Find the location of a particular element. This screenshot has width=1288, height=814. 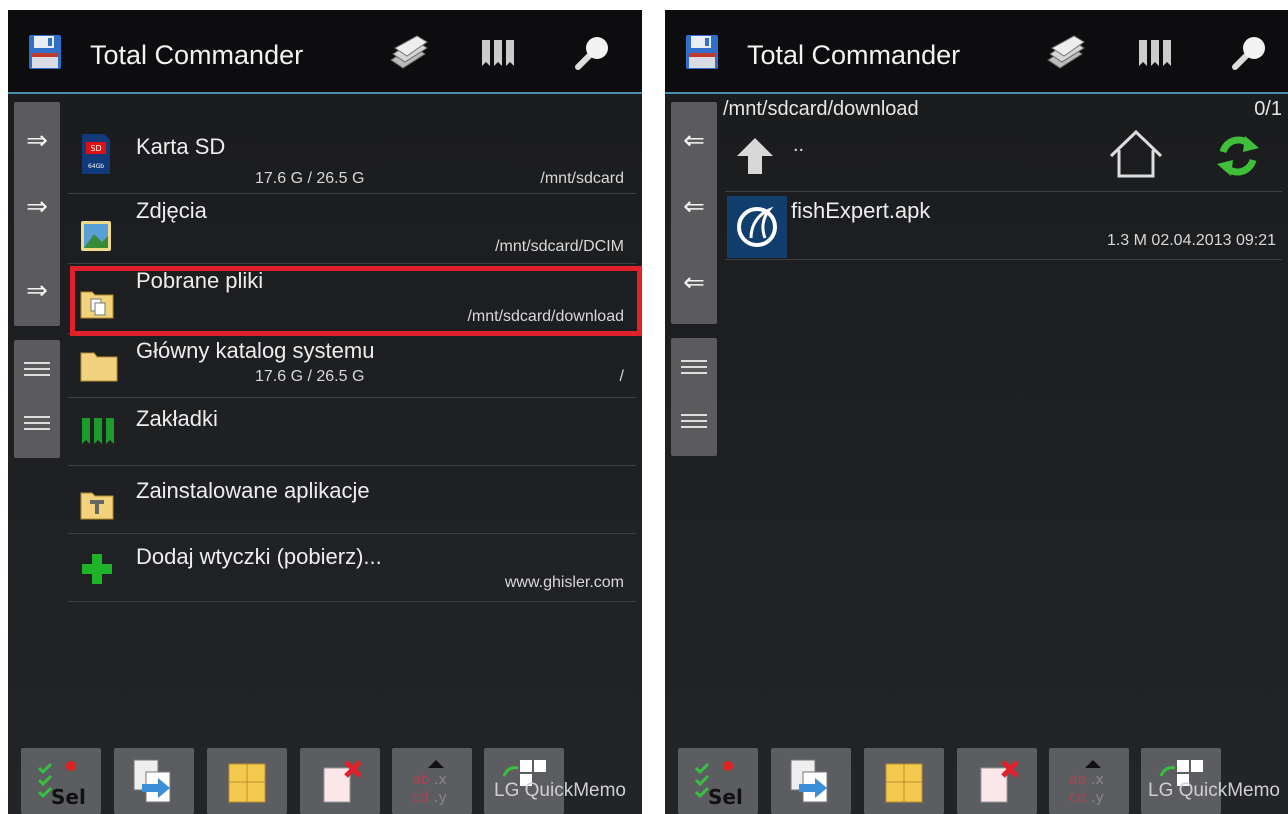

item-name: Zdjęcia is located at coordinates (171, 210).